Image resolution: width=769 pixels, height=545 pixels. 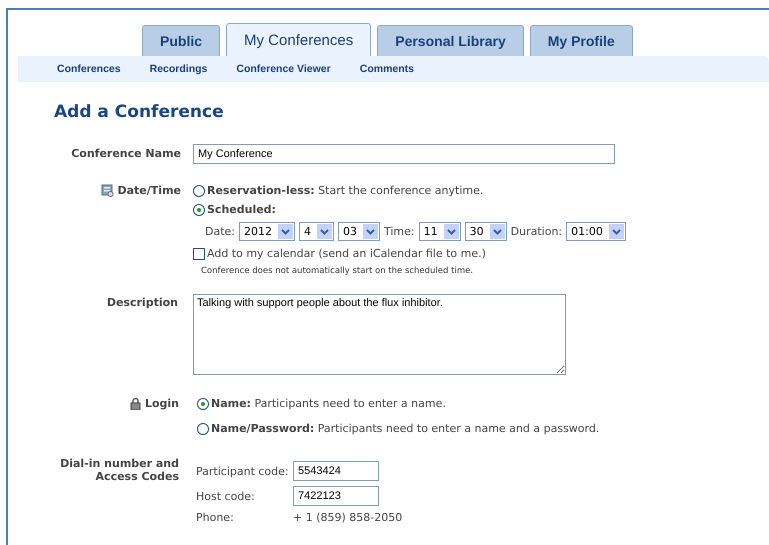 I want to click on page-heading: Add a Conference, so click(x=139, y=112).